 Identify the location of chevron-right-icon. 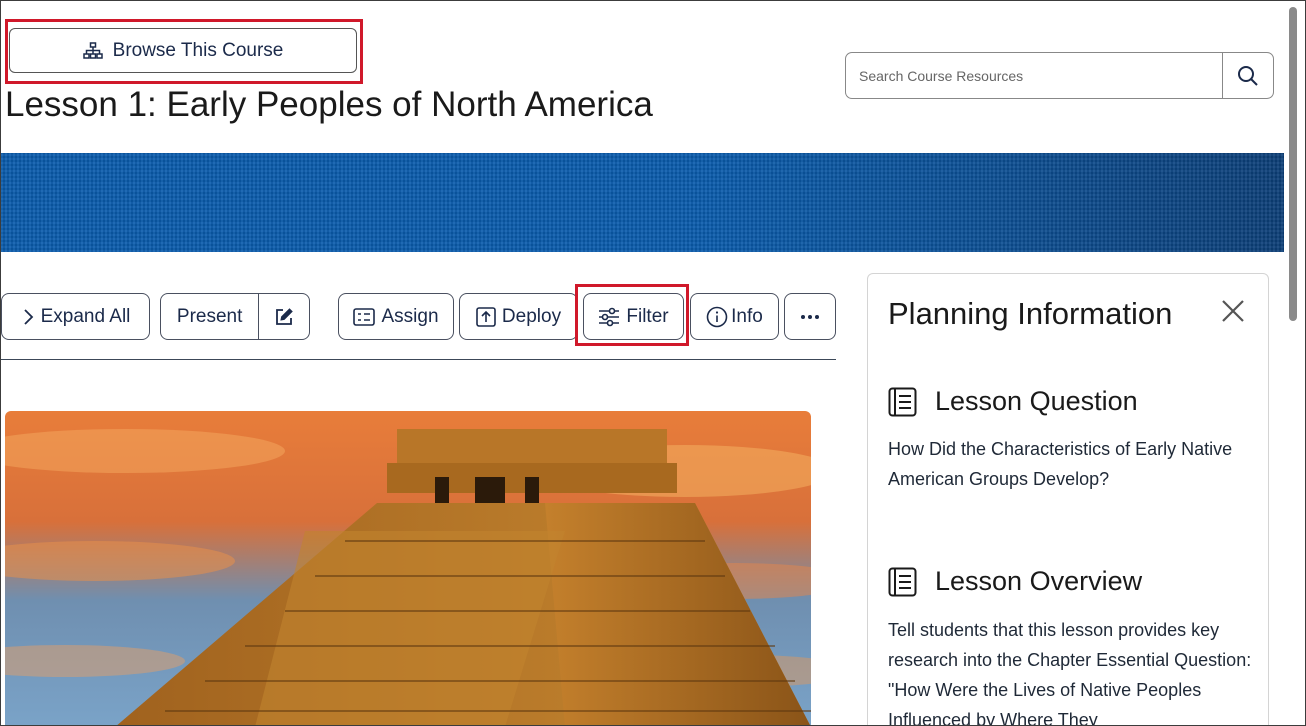
(28, 316).